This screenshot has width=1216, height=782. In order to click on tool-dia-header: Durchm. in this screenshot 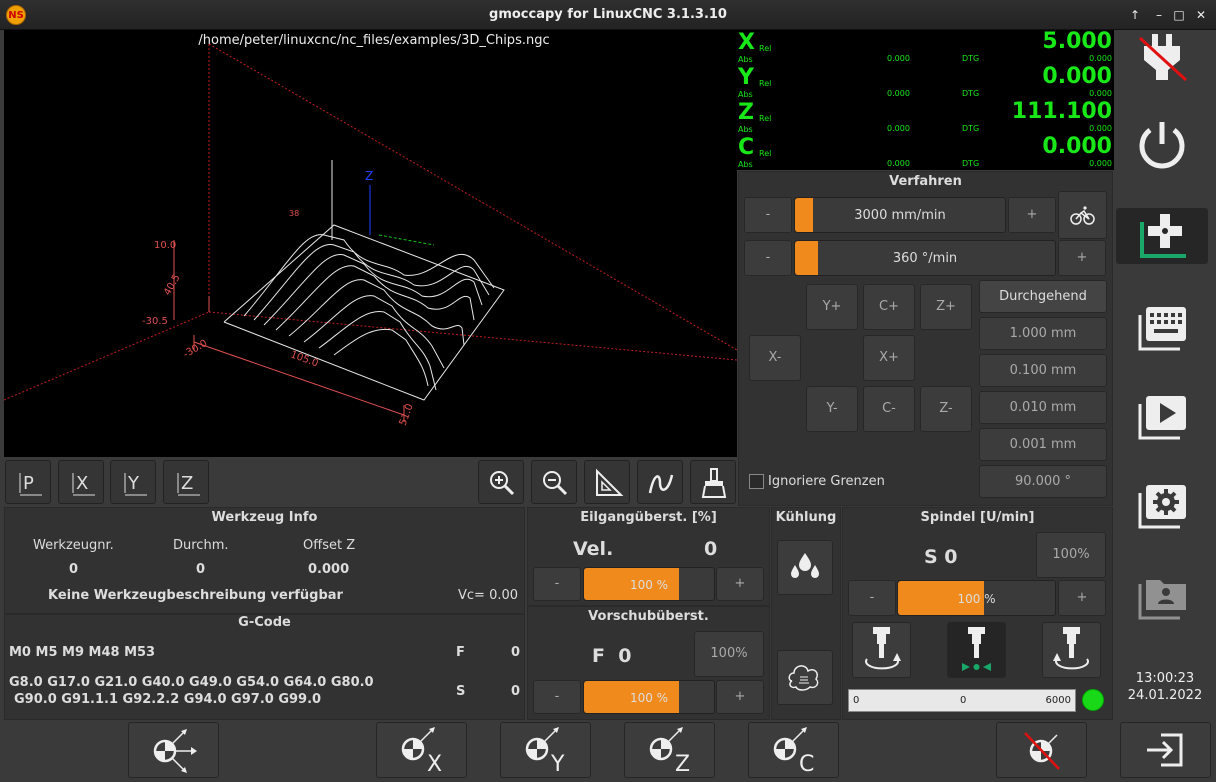, I will do `click(201, 545)`.